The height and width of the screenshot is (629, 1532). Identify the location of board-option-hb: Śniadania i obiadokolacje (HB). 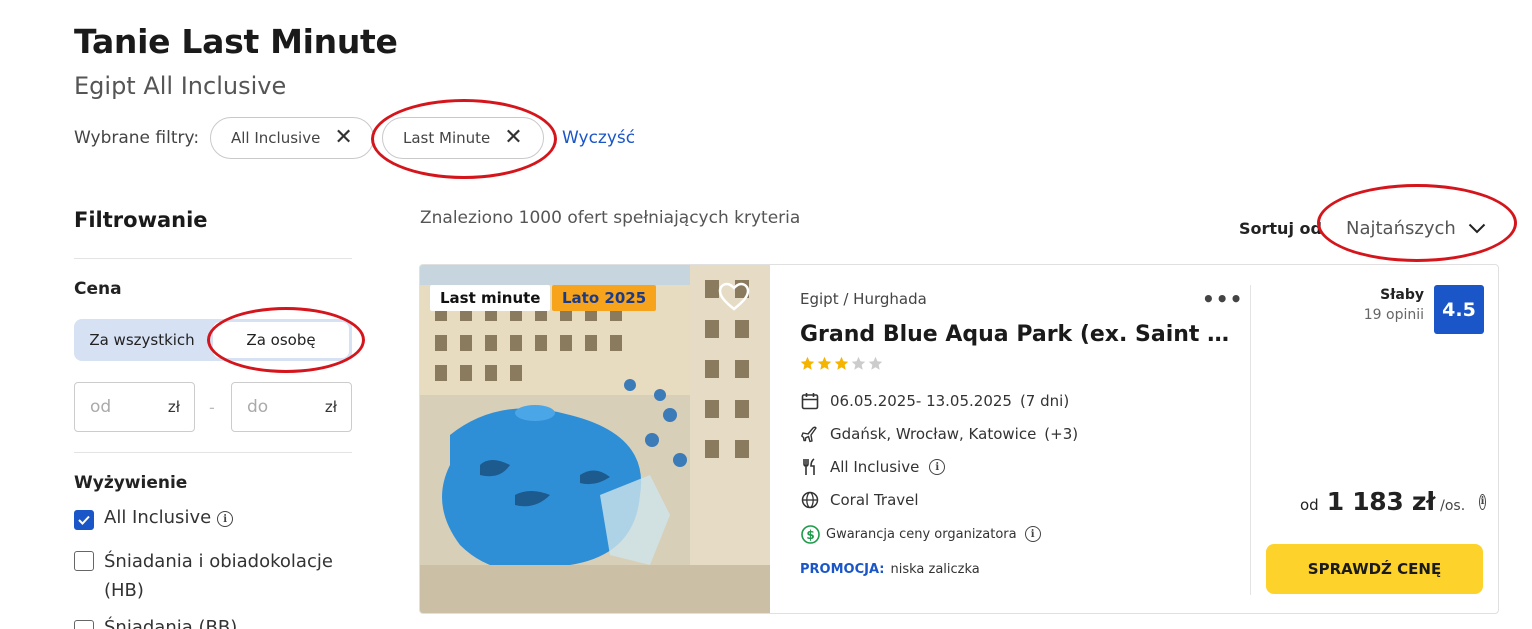
(219, 576).